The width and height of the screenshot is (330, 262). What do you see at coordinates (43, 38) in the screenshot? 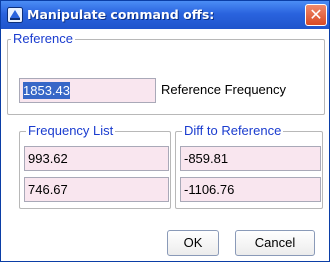
I see `reference-group-label: Reference` at bounding box center [43, 38].